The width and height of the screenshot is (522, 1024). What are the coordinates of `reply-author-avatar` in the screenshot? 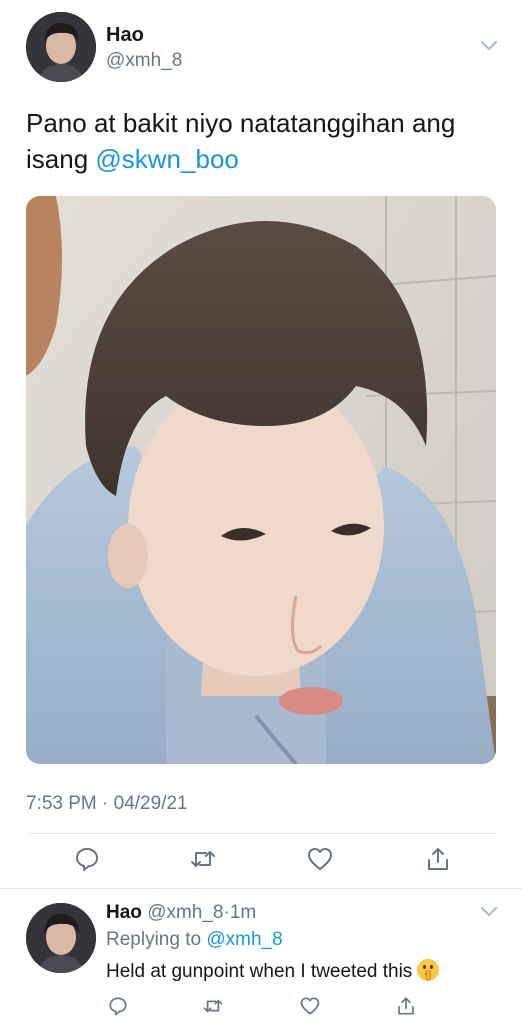 It's located at (61, 938).